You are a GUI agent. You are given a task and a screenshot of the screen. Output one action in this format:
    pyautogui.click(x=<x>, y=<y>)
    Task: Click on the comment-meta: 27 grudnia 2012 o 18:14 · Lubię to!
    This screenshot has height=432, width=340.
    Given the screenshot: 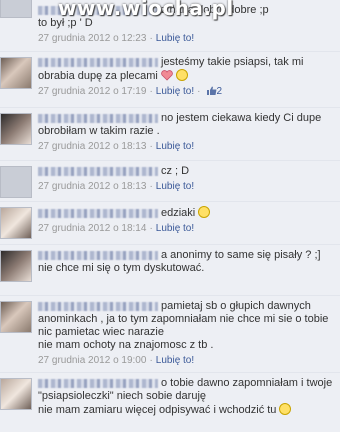 What is the action you would take?
    pyautogui.click(x=186, y=228)
    